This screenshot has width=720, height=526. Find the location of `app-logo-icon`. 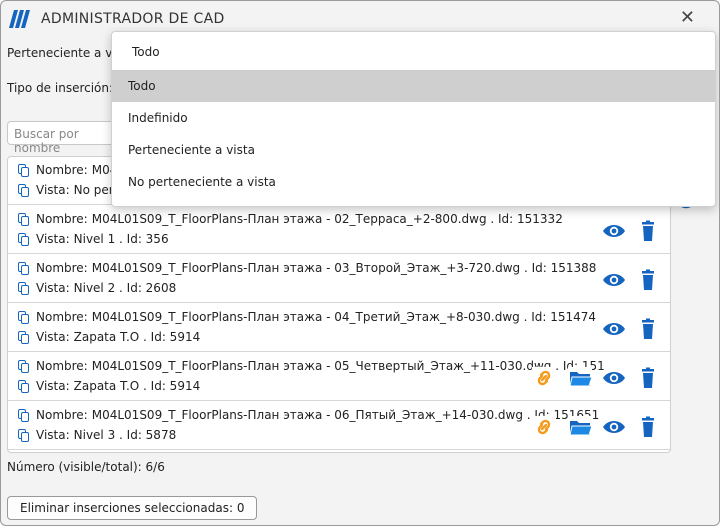

app-logo-icon is located at coordinates (19, 19).